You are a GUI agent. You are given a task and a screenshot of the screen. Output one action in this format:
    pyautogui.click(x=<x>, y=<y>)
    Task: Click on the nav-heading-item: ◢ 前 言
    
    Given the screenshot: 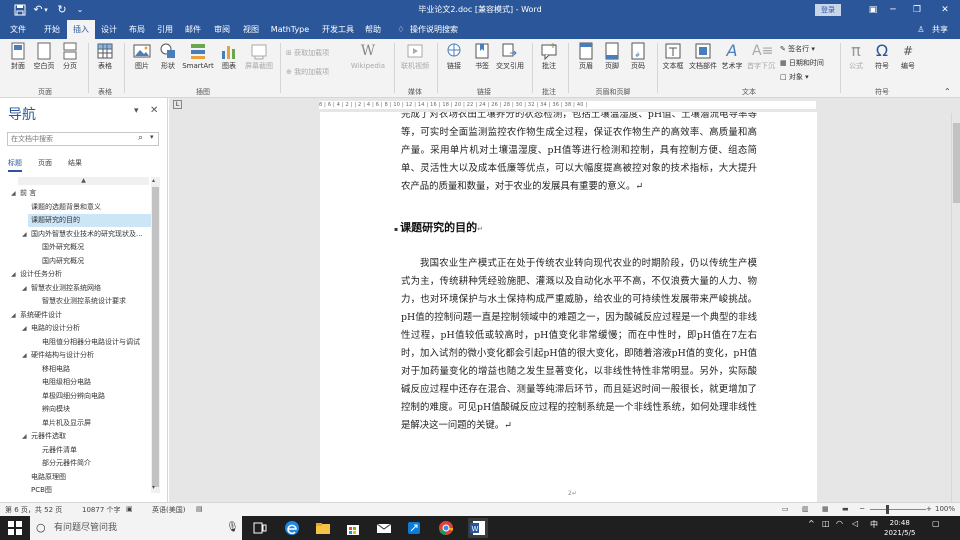 What is the action you would take?
    pyautogui.click(x=79, y=193)
    